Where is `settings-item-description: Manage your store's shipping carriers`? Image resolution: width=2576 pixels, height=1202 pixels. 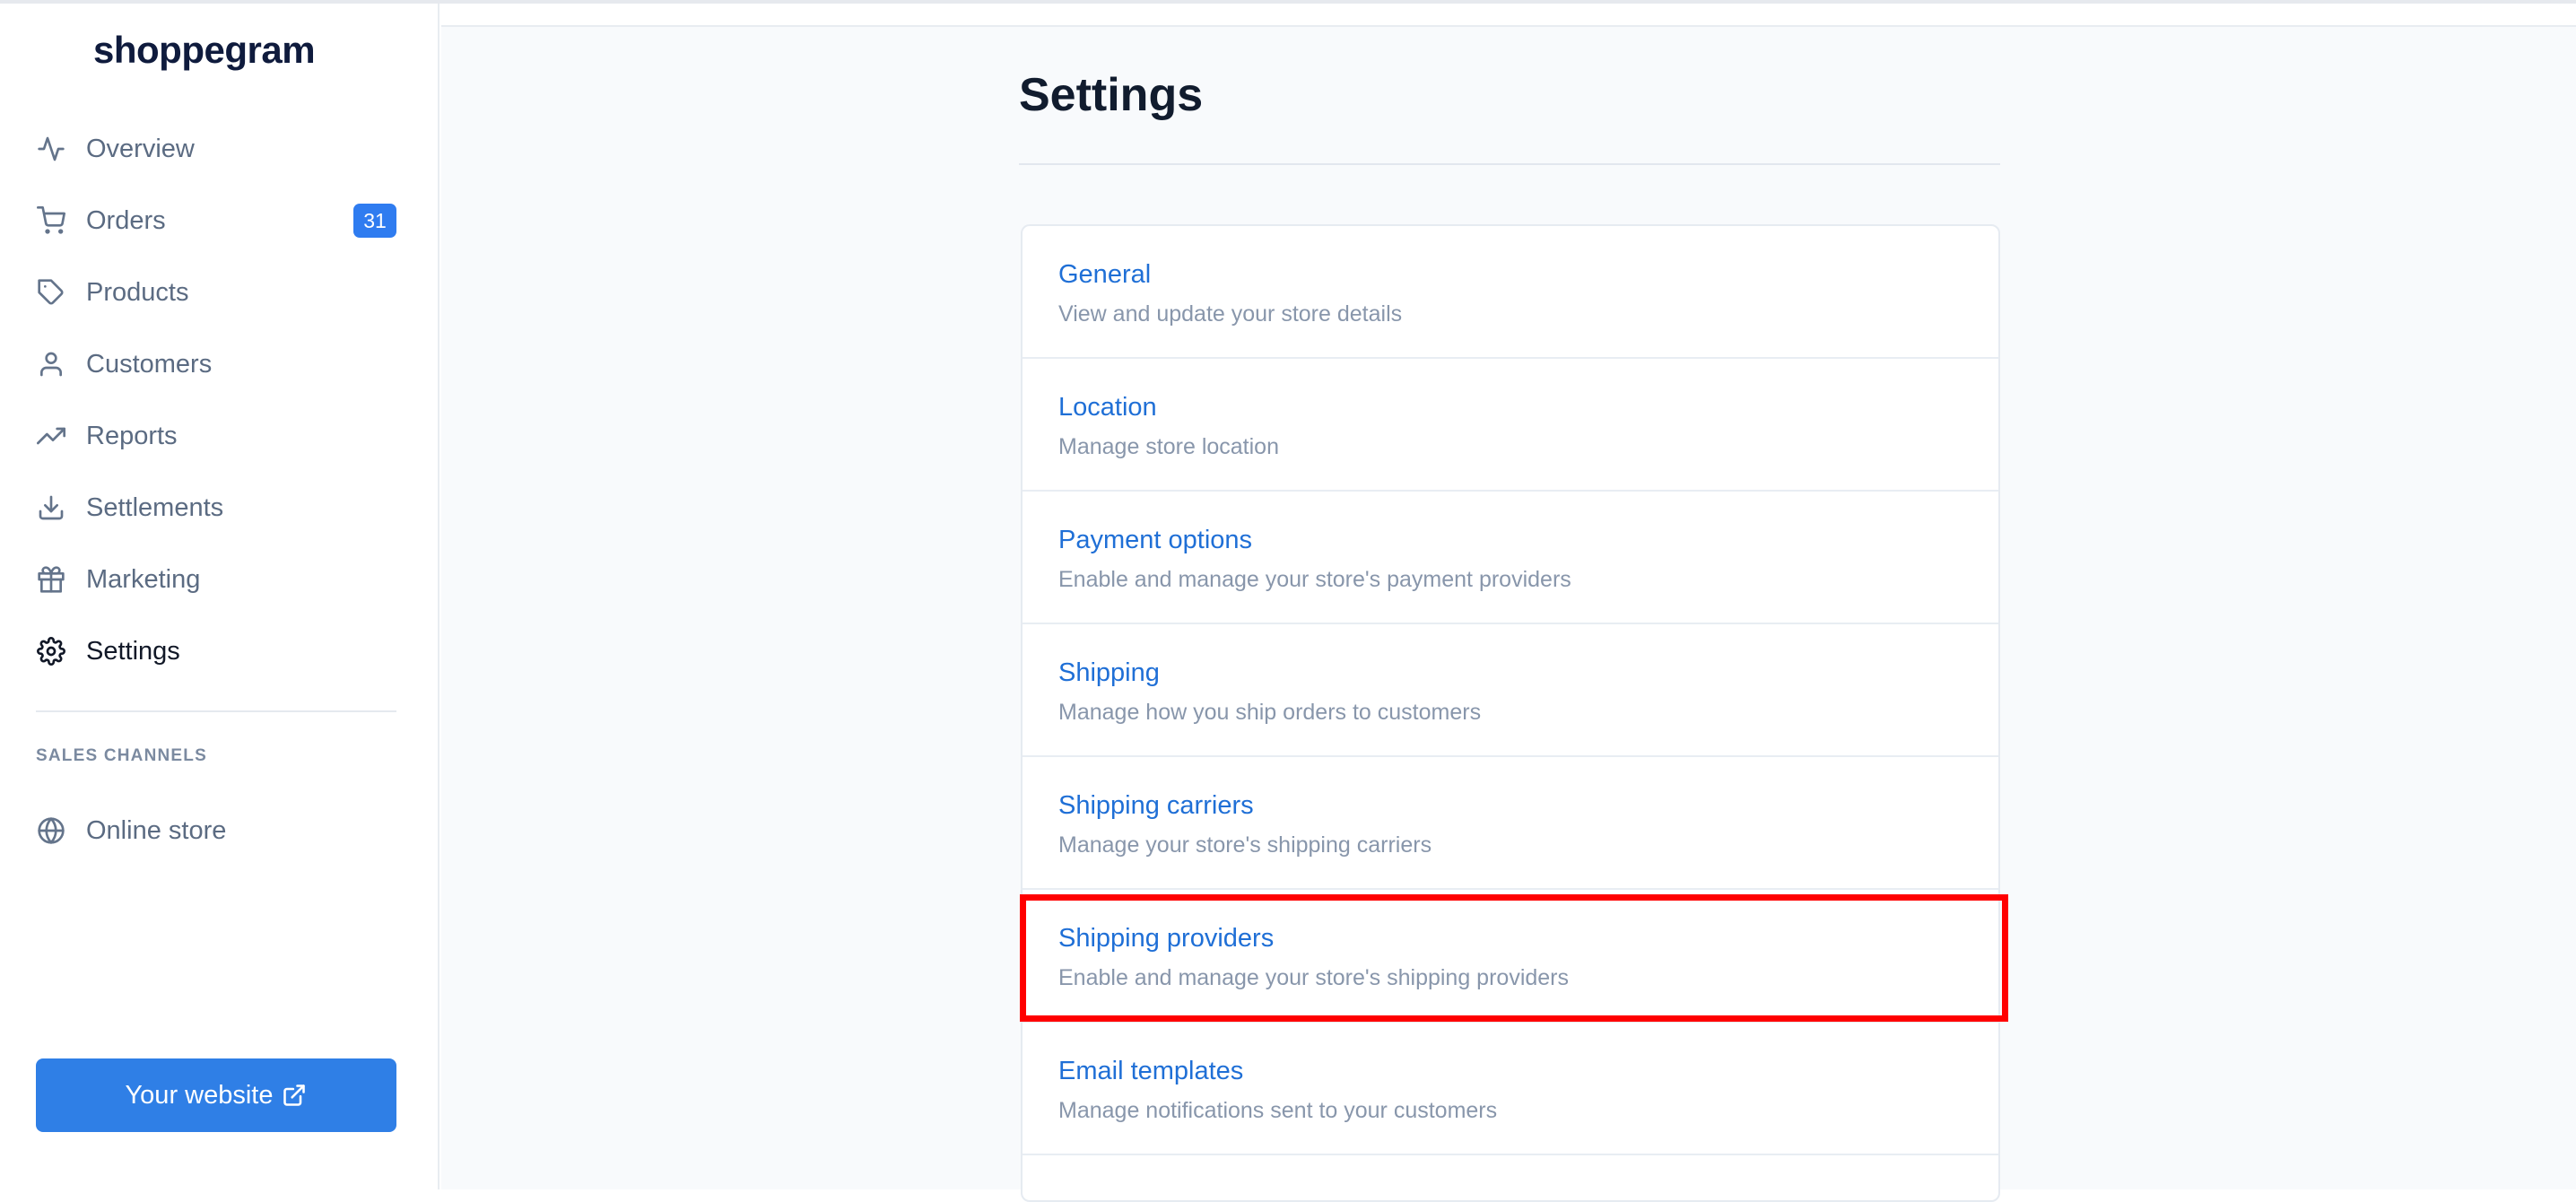
settings-item-description: Manage your store's shipping carriers is located at coordinates (1245, 845).